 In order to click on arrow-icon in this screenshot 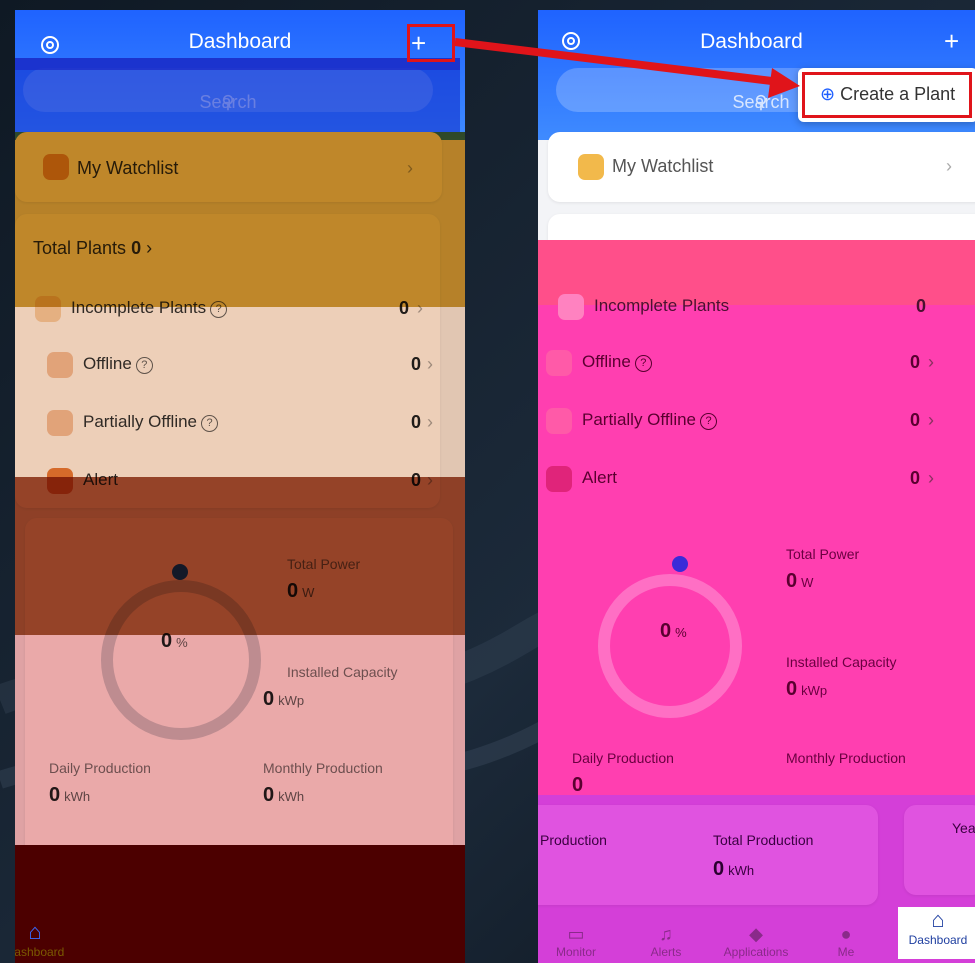, I will do `click(627, 68)`.